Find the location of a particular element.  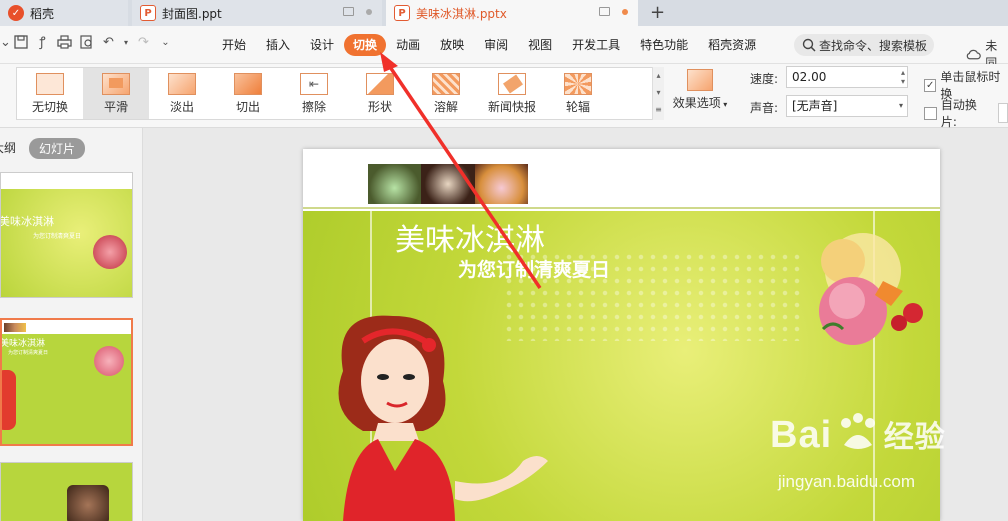

effect-wipe-icon: ⇤ is located at coordinates (314, 84).